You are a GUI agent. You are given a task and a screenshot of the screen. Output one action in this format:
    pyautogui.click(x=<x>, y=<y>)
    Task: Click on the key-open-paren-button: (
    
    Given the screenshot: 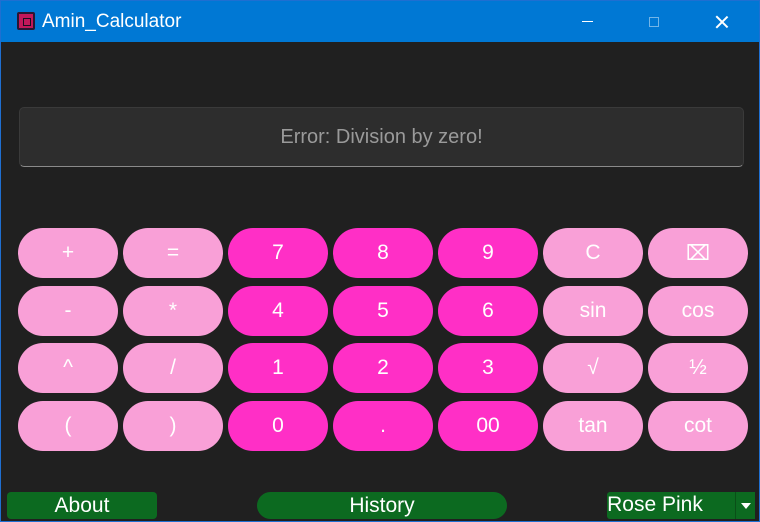 What is the action you would take?
    pyautogui.click(x=68, y=425)
    